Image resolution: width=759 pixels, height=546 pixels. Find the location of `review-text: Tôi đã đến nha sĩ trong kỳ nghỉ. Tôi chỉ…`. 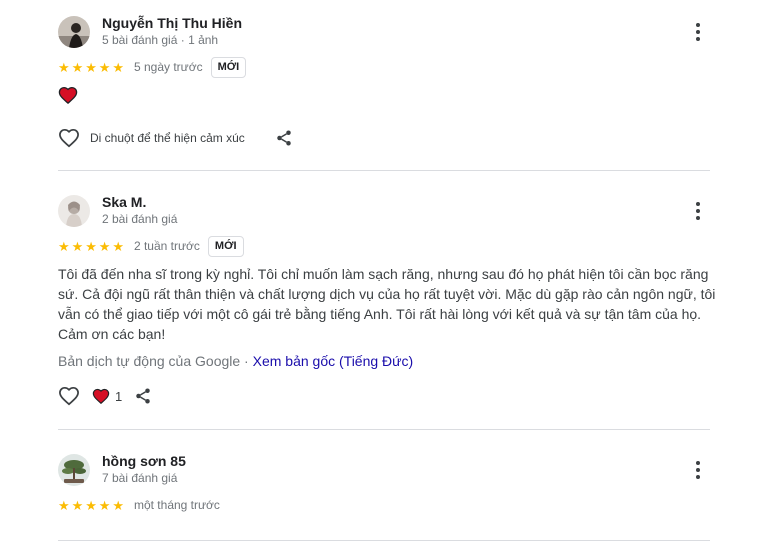

review-text: Tôi đã đến nha sĩ trong kỳ nghỉ. Tôi chỉ… is located at coordinates (387, 304).